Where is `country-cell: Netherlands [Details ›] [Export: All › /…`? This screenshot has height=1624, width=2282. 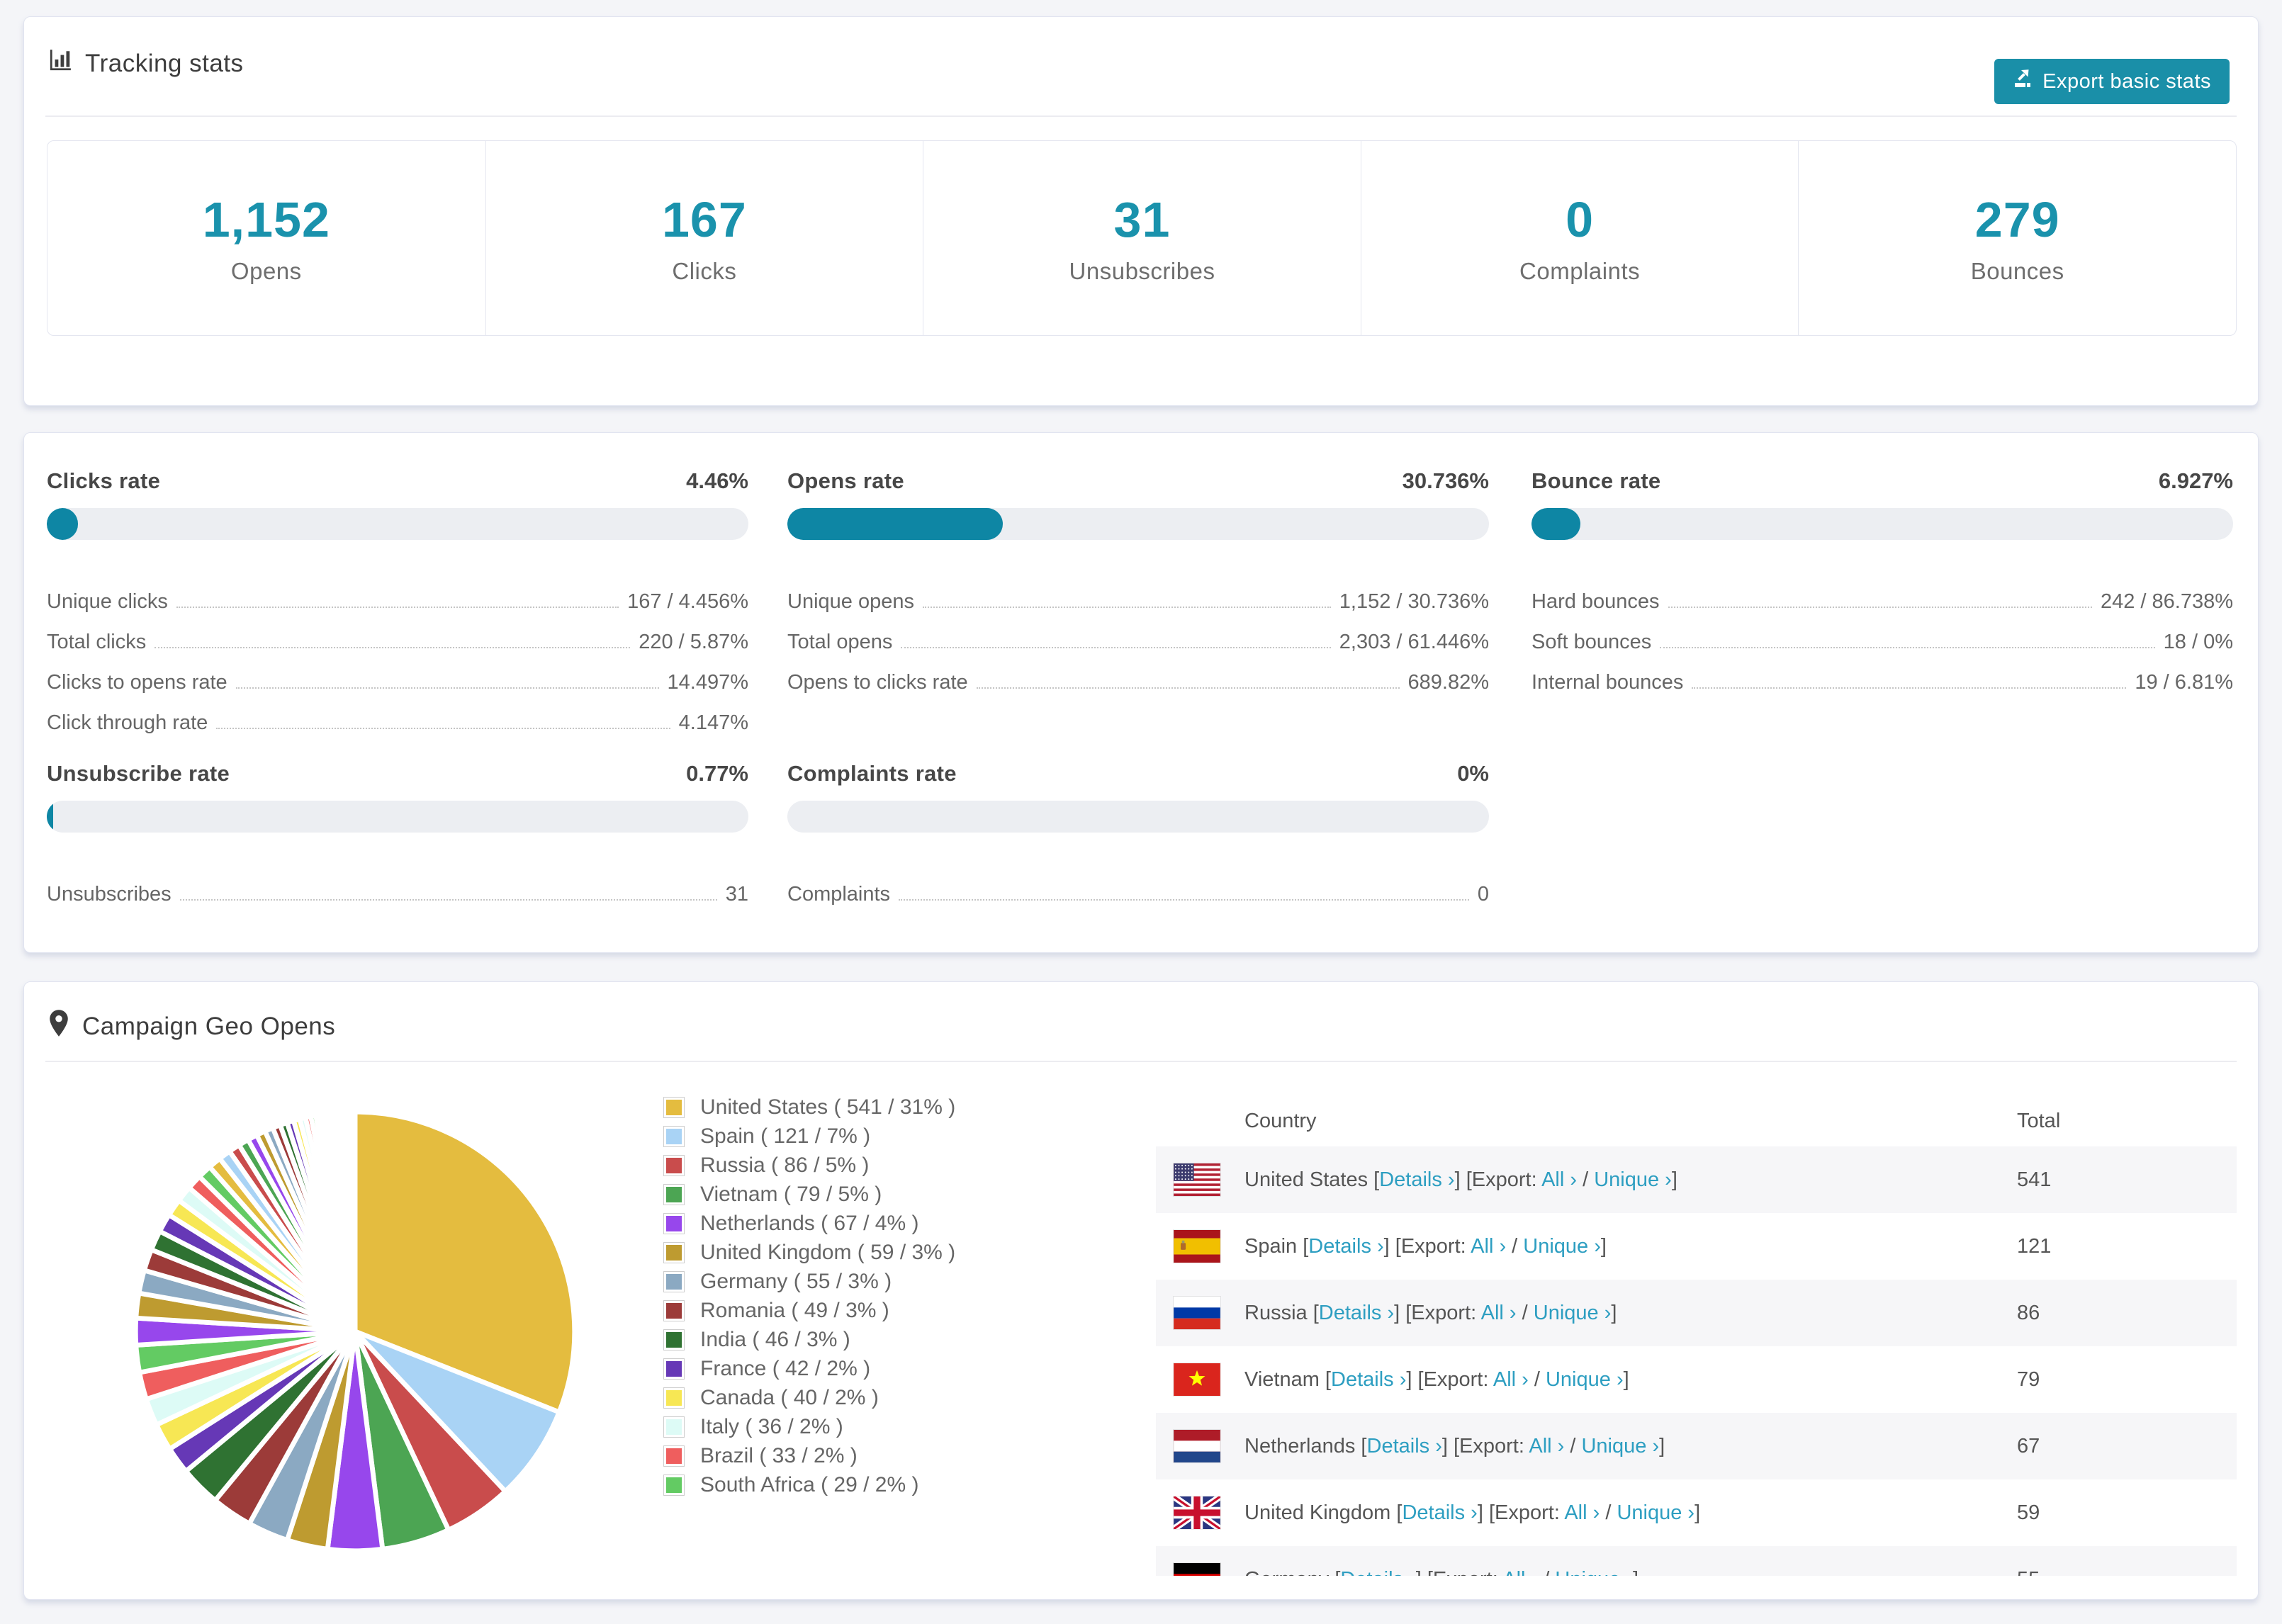
country-cell: Netherlands [Details ›] [Export: All › /… is located at coordinates (1586, 1446).